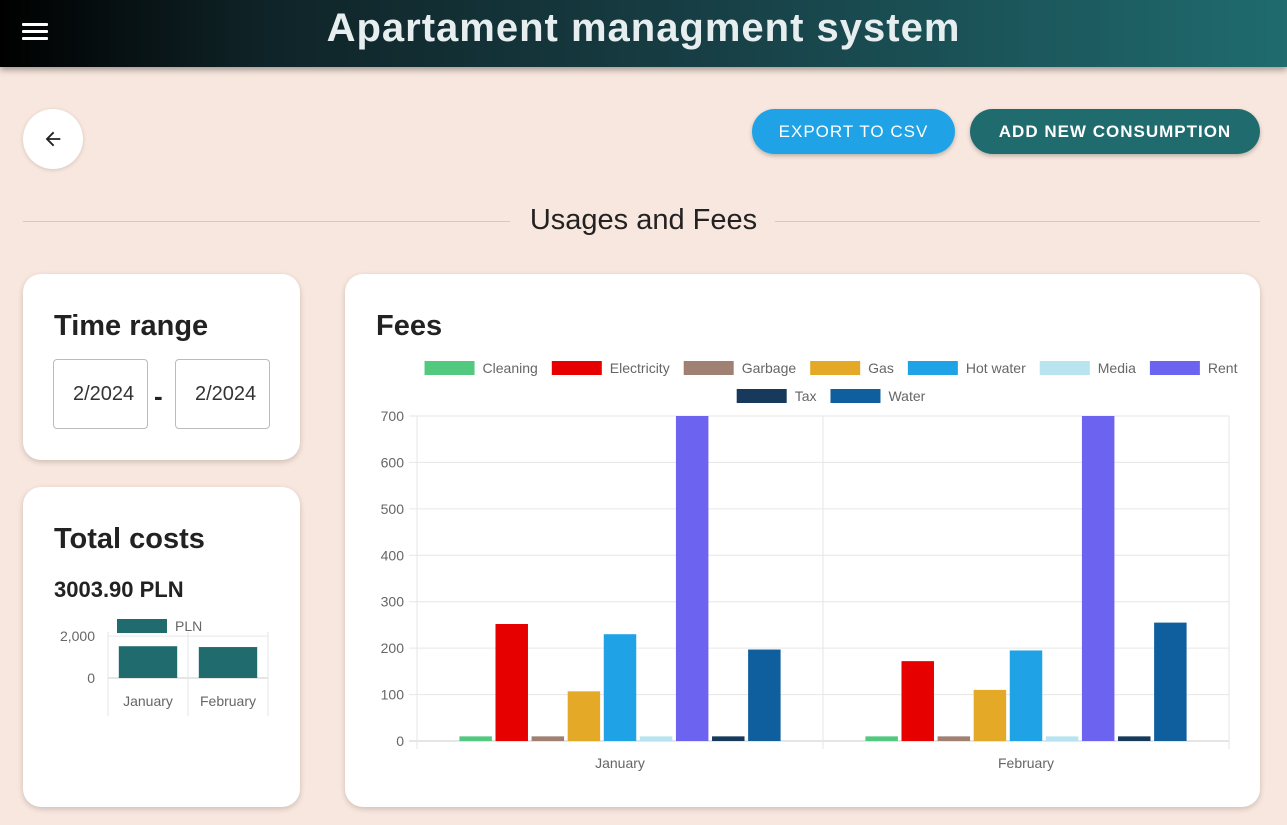 This screenshot has height=825, width=1287. What do you see at coordinates (393, 555) in the screenshot?
I see `y-tick-label: 400` at bounding box center [393, 555].